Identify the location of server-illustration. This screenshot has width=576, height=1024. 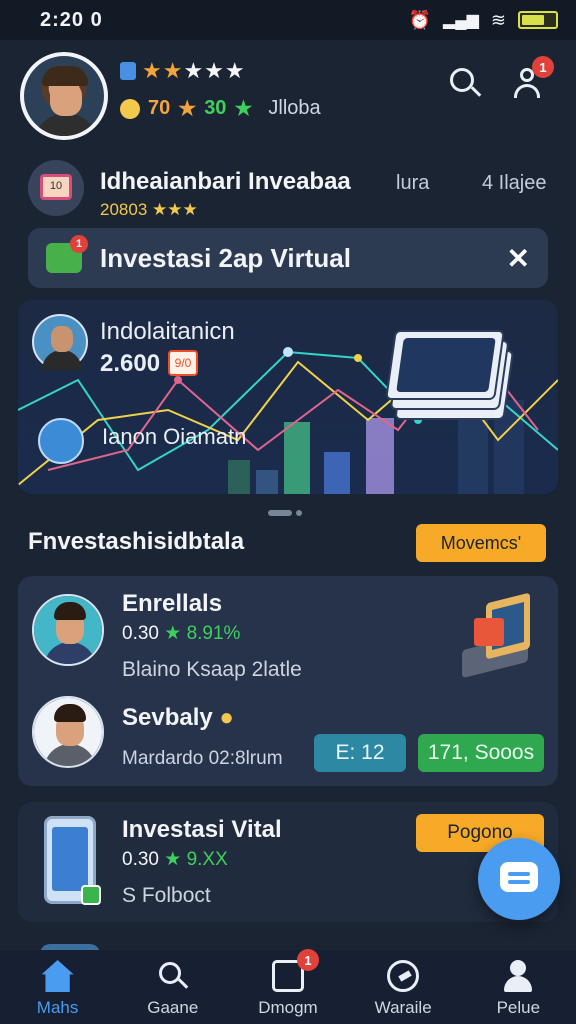
(498, 638).